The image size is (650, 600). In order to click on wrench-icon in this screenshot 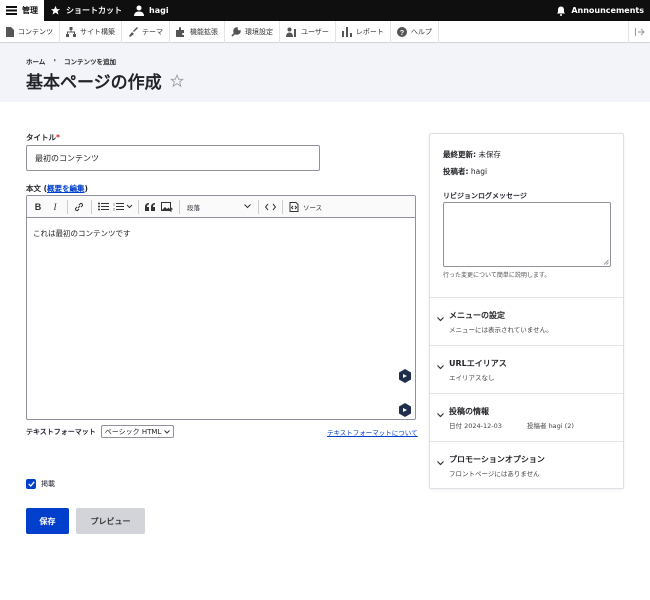, I will do `click(236, 31)`.